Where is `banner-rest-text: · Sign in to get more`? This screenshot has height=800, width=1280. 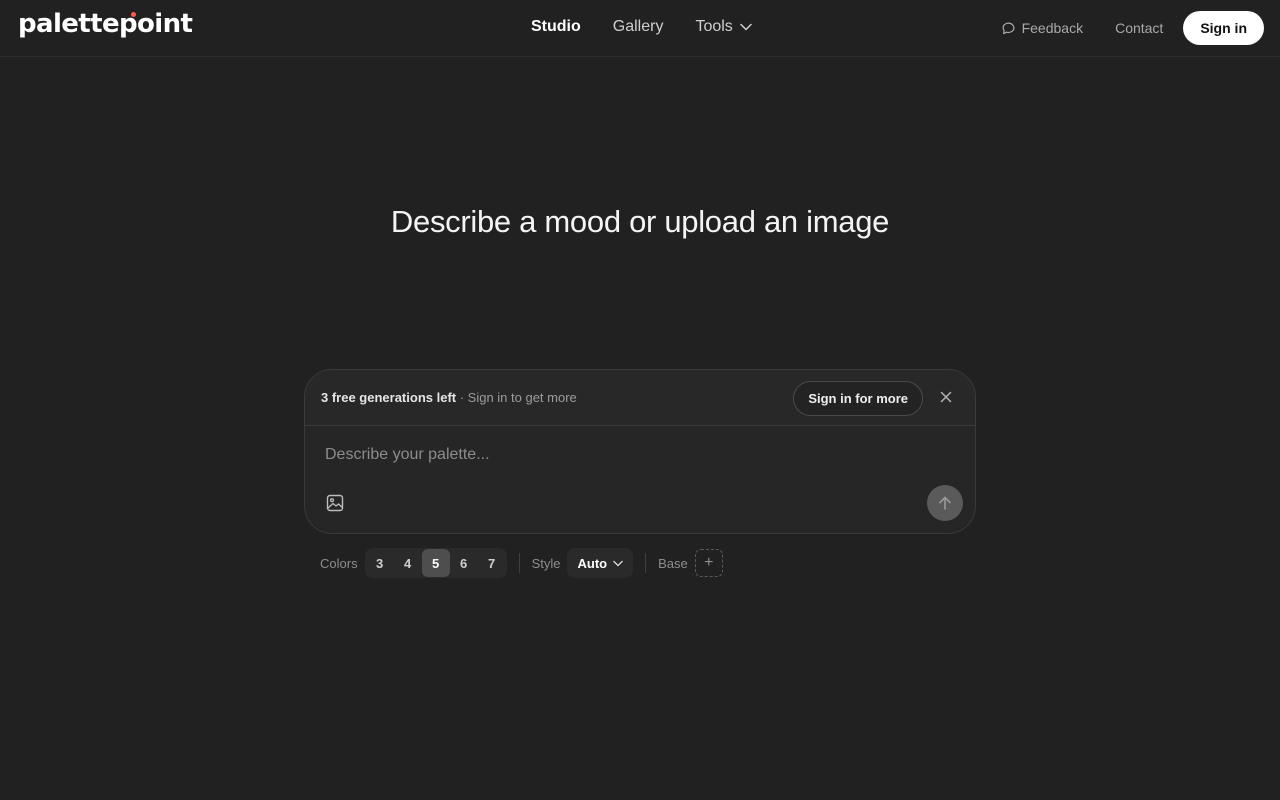 banner-rest-text: · Sign in to get more is located at coordinates (516, 397).